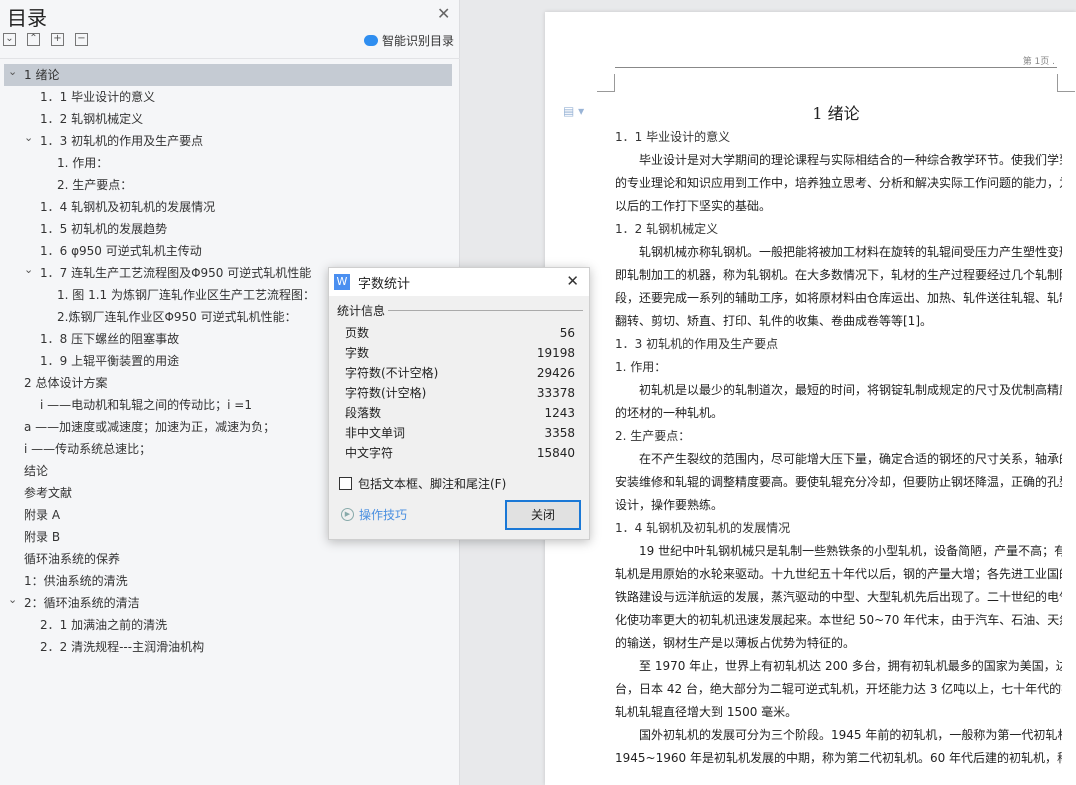  Describe the element at coordinates (392, 373) in the screenshot. I see `stat-label: 字符数(不计空格)` at that location.